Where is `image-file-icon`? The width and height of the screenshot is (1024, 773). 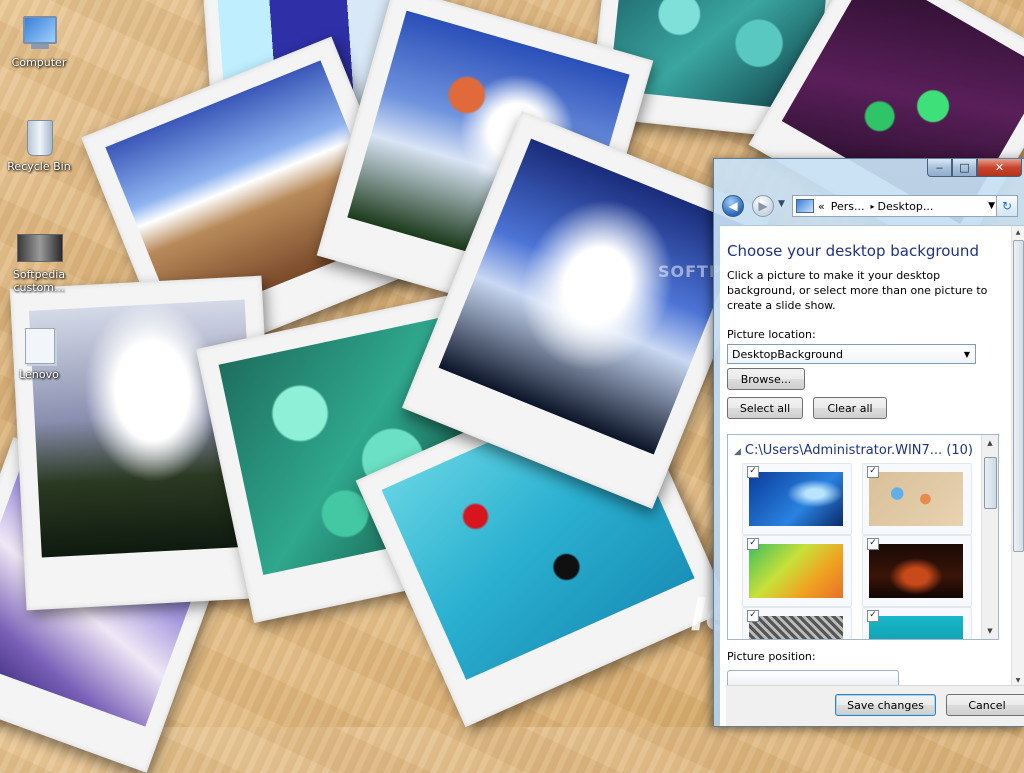 image-file-icon is located at coordinates (40, 246).